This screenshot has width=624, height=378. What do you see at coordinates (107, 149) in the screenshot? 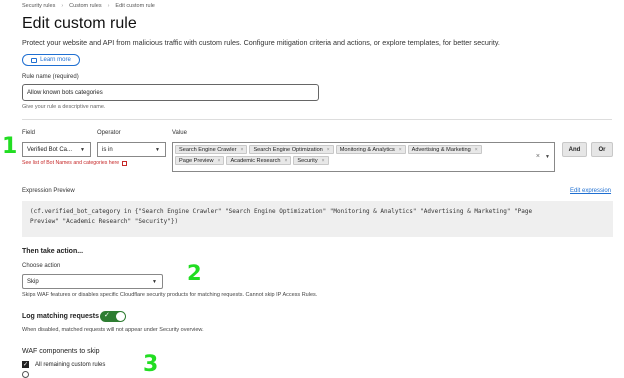
I see `operator-select-value: is in` at bounding box center [107, 149].